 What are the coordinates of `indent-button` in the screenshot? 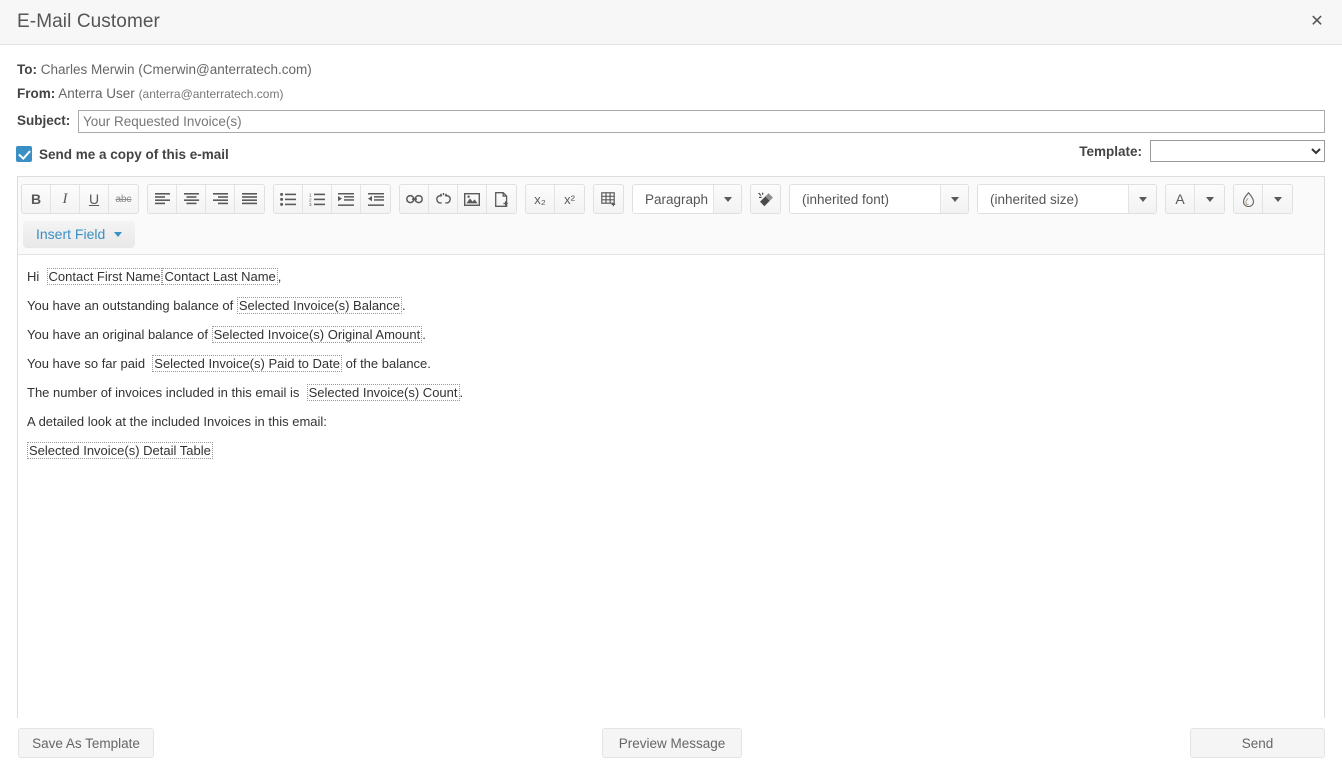 It's located at (346, 199).